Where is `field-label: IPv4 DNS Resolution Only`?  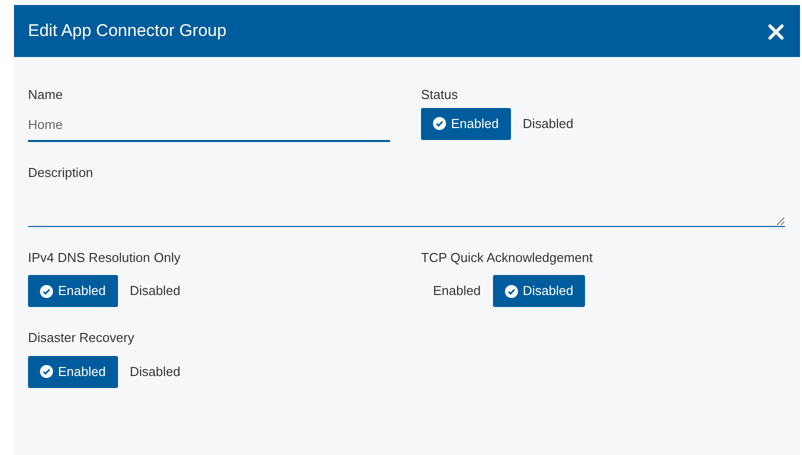 field-label: IPv4 DNS Resolution Only is located at coordinates (104, 257).